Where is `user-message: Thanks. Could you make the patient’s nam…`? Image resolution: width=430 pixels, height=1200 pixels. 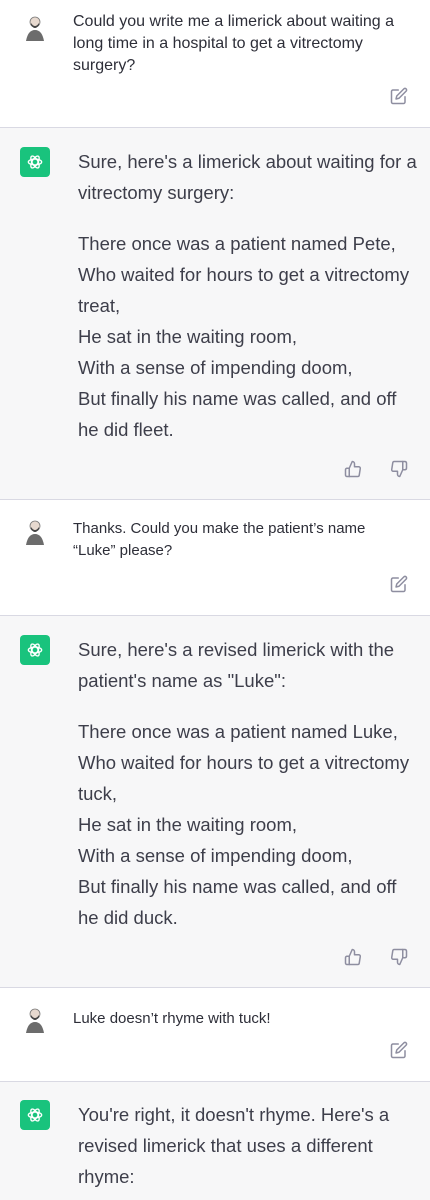
user-message: Thanks. Could you make the patient’s nam… is located at coordinates (215, 558).